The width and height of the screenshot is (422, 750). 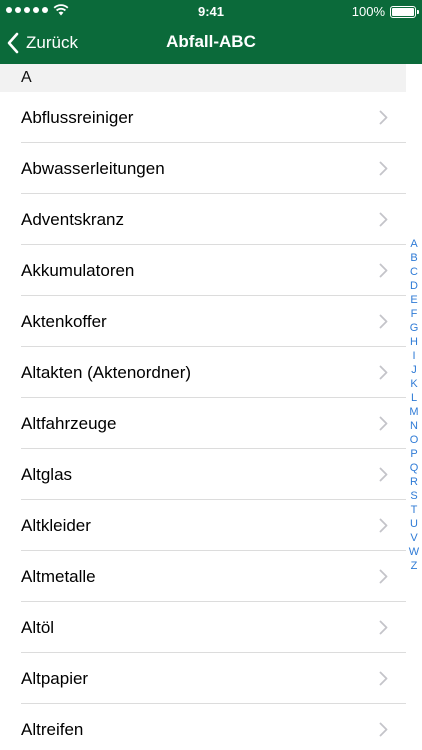 I want to click on list-item: Altfahrzeuge, so click(x=203, y=423).